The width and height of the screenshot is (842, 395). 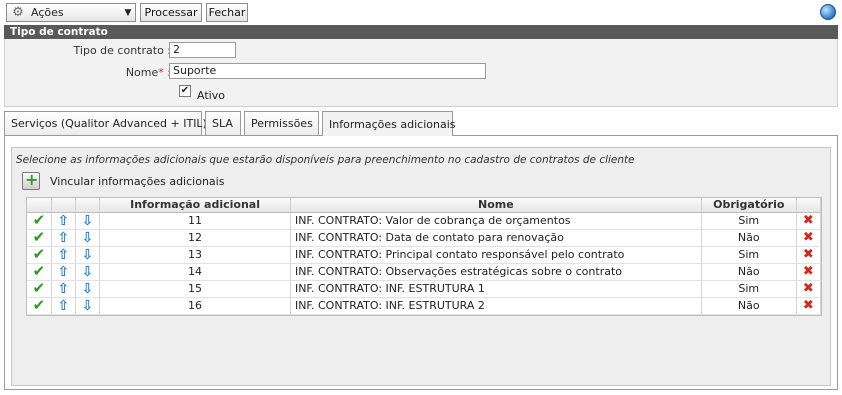 What do you see at coordinates (195, 289) in the screenshot?
I see `cell-info-id: 15` at bounding box center [195, 289].